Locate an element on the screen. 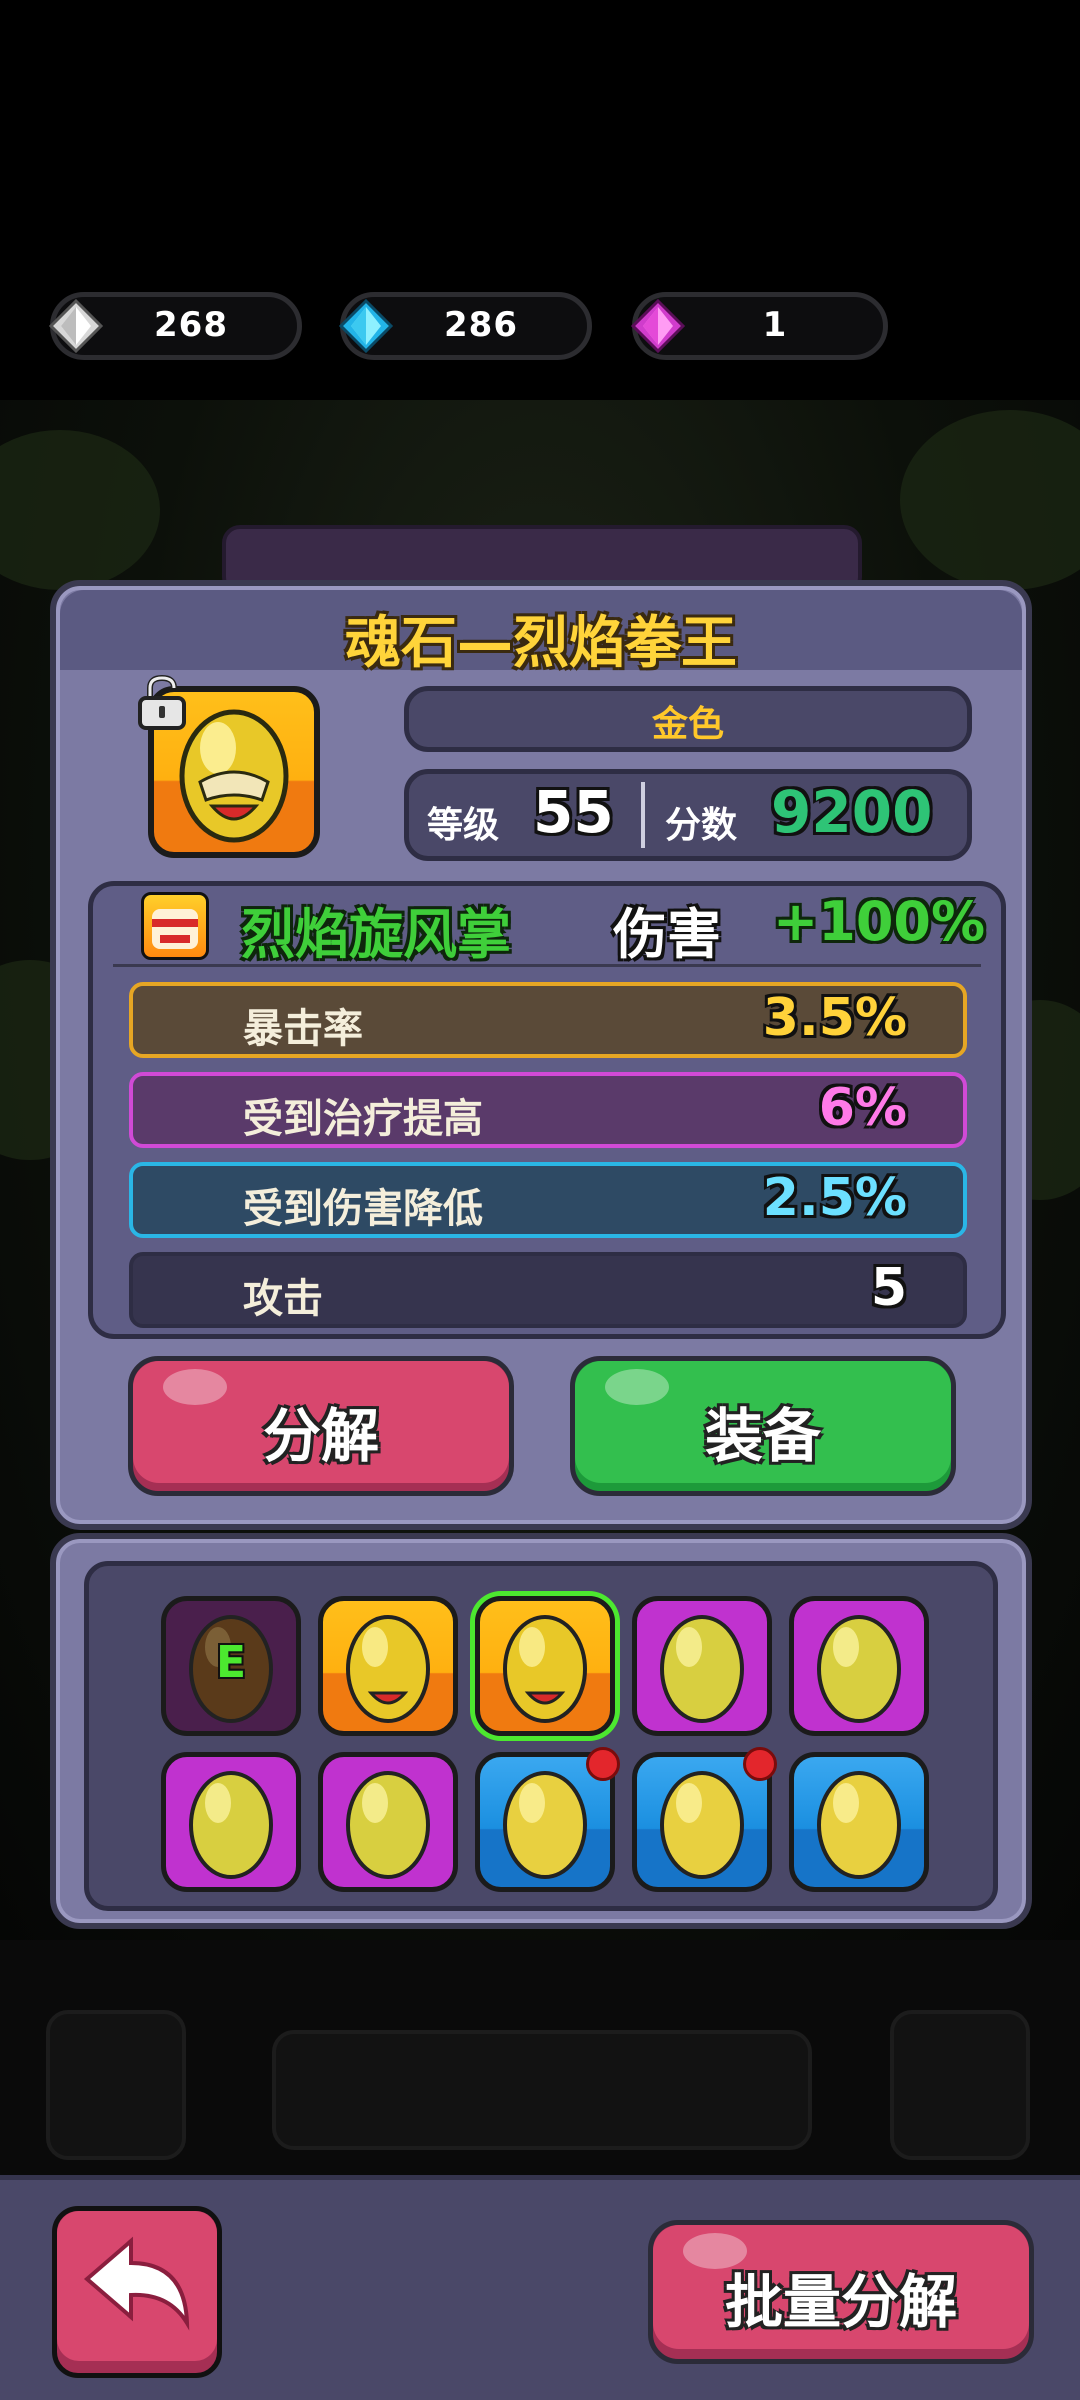  currency-value: 1 is located at coordinates (775, 325).